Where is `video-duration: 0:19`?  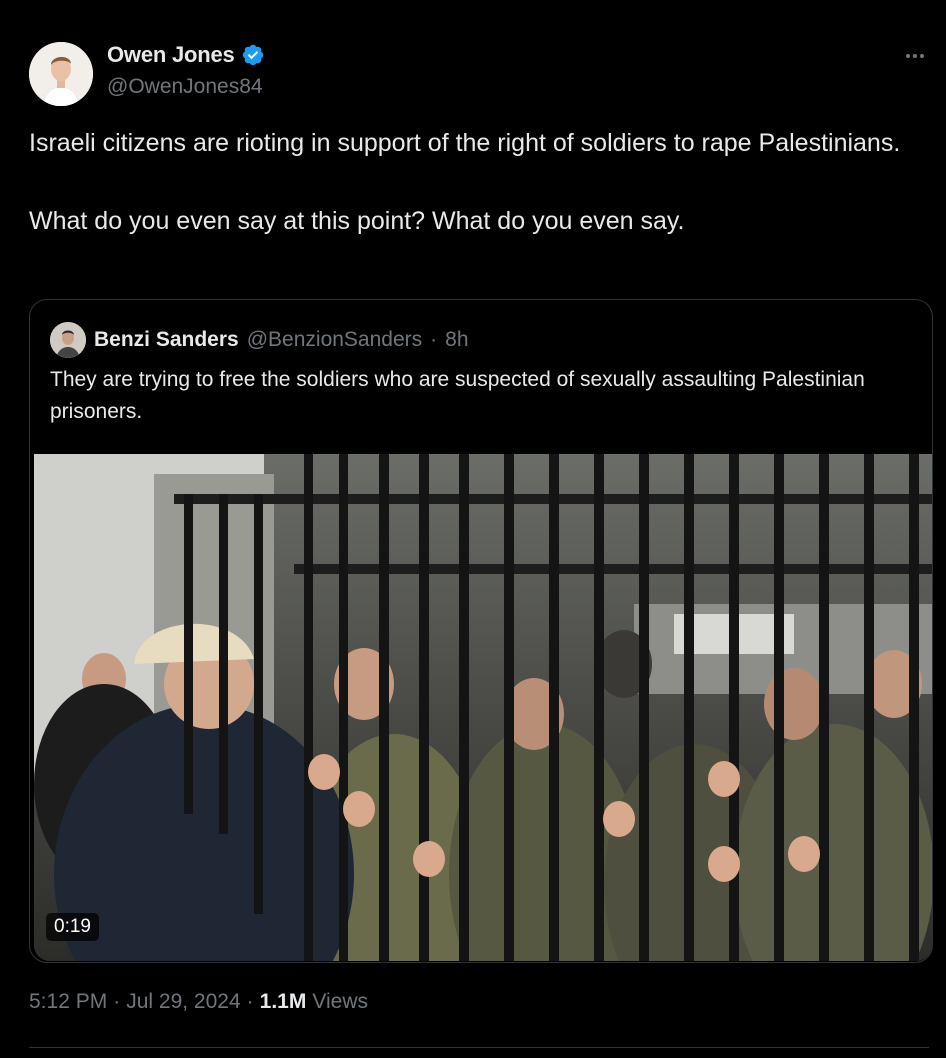 video-duration: 0:19 is located at coordinates (72, 927).